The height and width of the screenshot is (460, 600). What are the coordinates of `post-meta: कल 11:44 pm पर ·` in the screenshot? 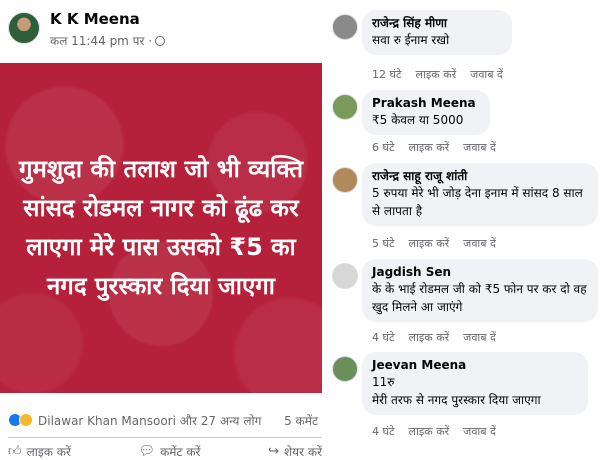 It's located at (108, 40).